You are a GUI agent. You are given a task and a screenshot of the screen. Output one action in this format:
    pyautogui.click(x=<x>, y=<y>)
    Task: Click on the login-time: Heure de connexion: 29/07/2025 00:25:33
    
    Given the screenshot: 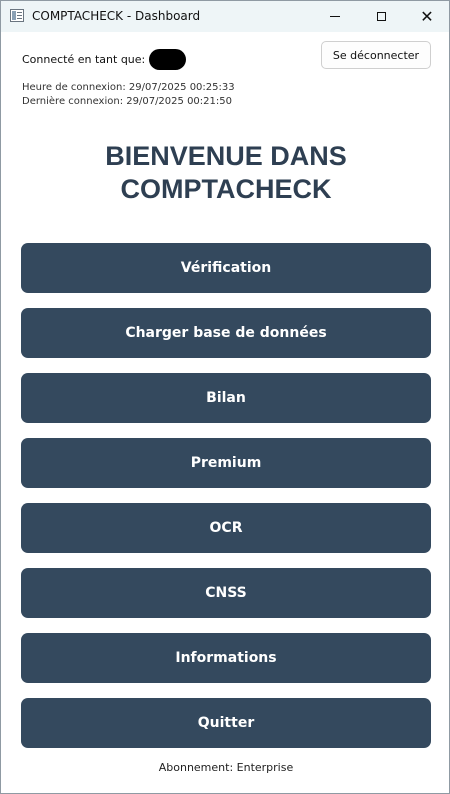 What is the action you would take?
    pyautogui.click(x=128, y=87)
    